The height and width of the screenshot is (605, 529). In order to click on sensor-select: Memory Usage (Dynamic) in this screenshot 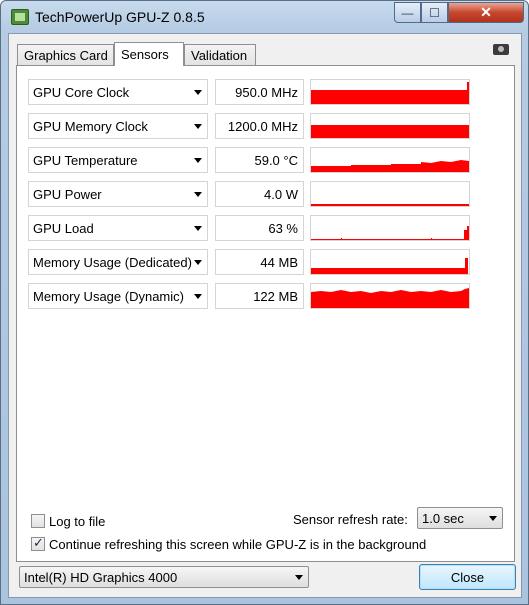, I will do `click(118, 296)`.